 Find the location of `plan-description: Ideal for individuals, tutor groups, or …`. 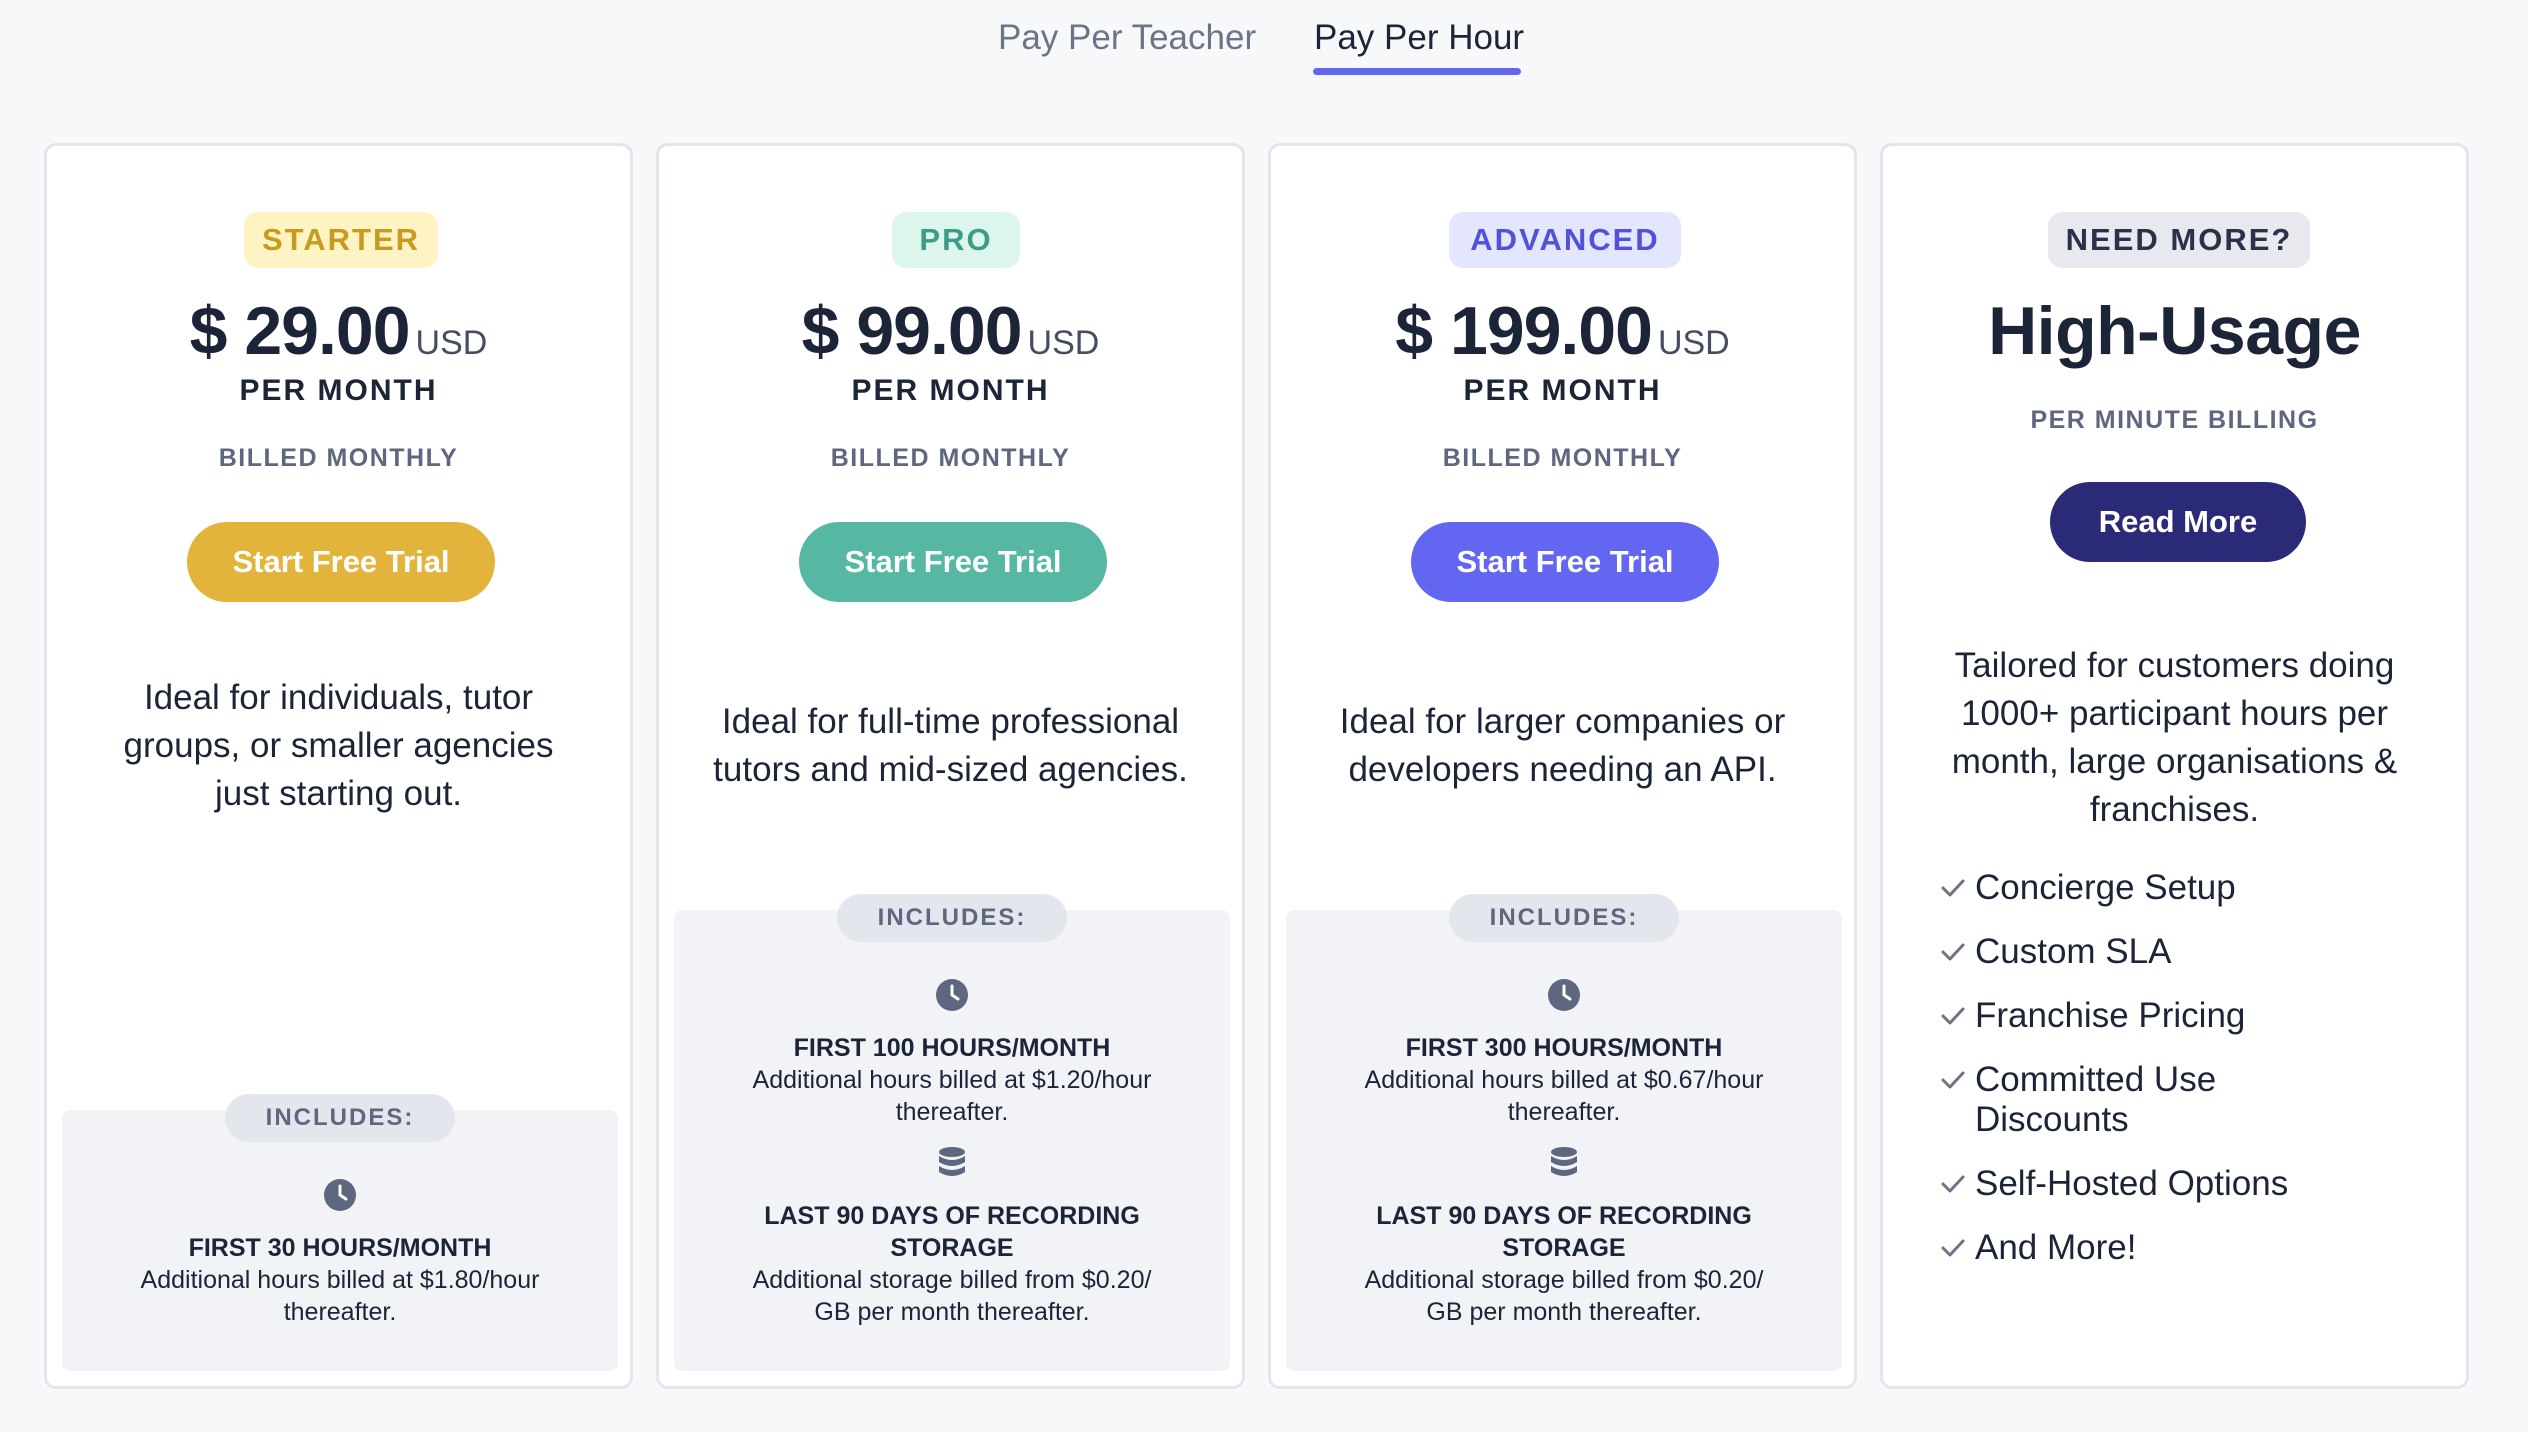

plan-description: Ideal for individuals, tutor groups, or … is located at coordinates (338, 746).